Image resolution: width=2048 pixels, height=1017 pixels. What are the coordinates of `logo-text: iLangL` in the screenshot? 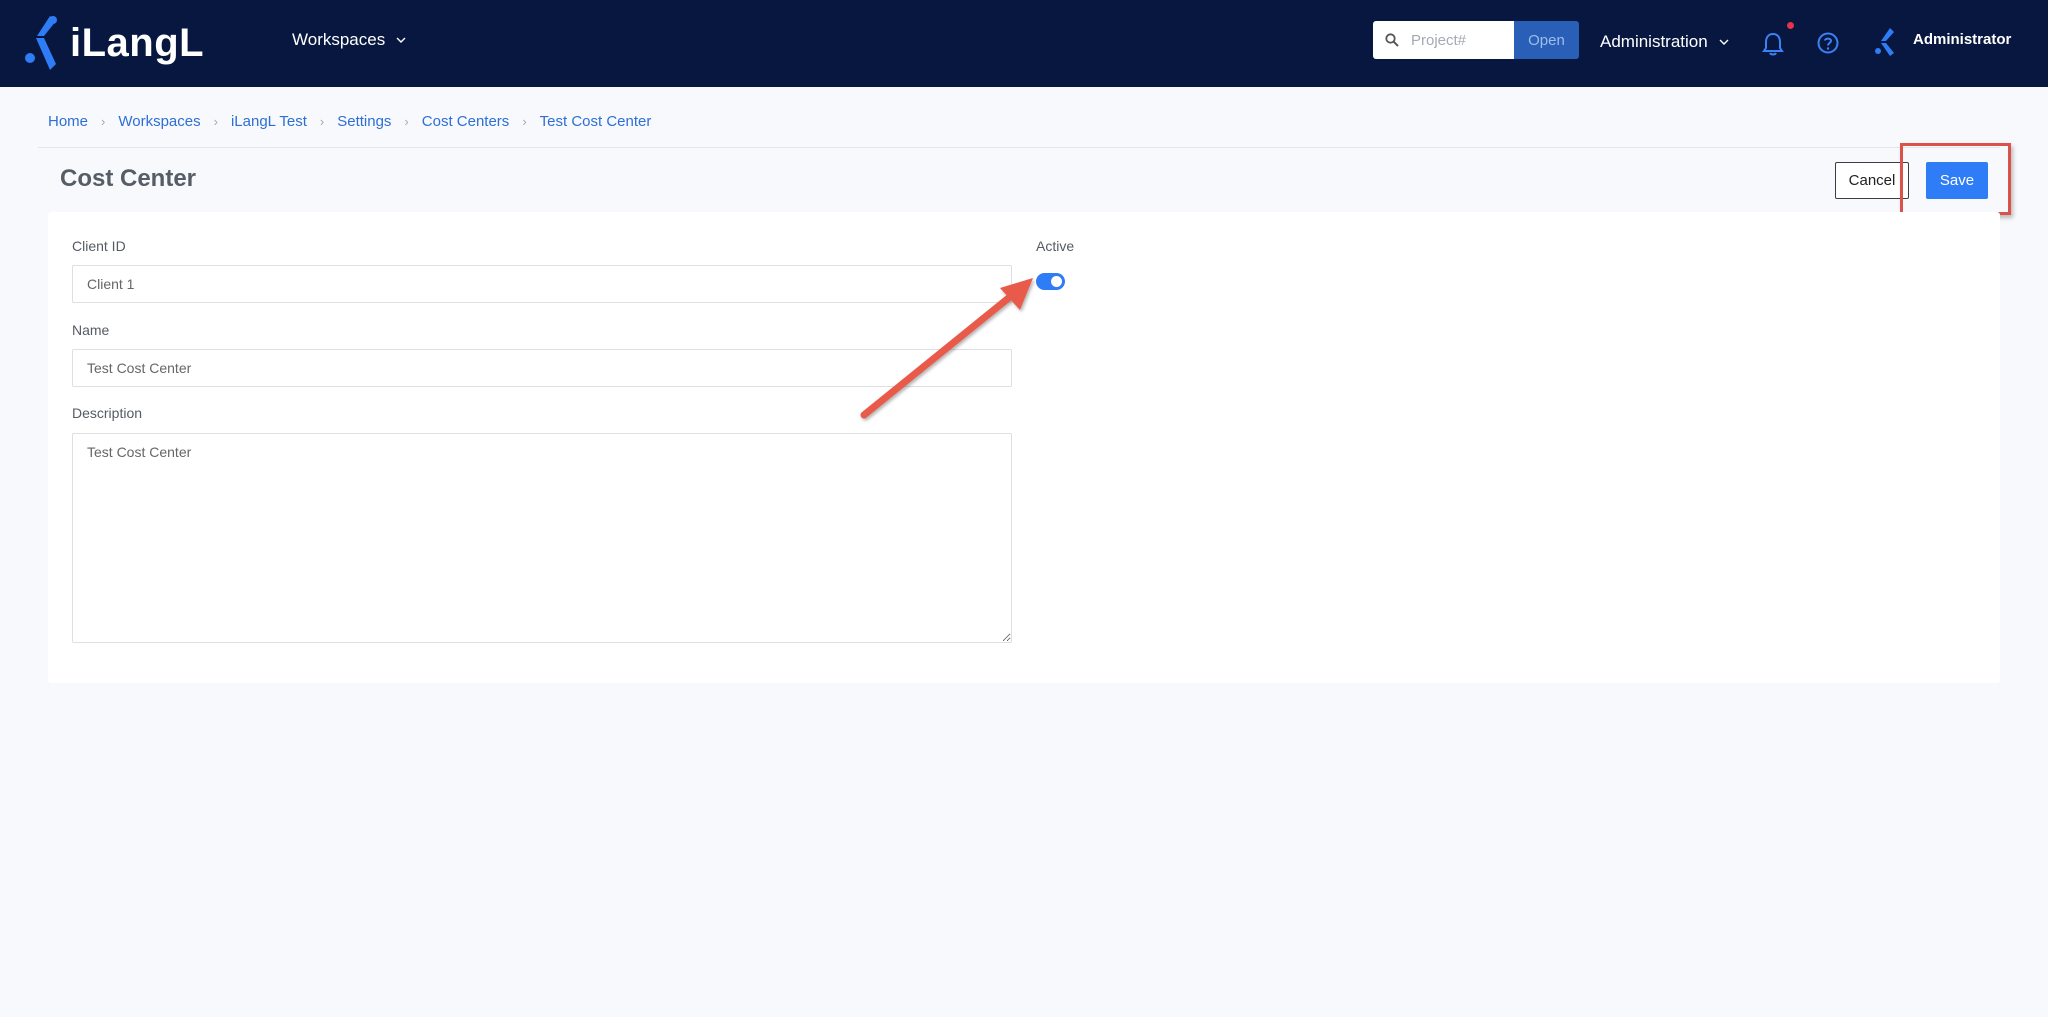 It's located at (137, 42).